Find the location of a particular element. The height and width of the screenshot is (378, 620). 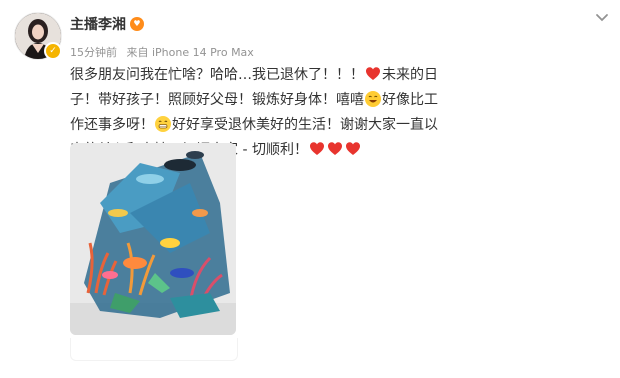

ocean-diorama-illustration is located at coordinates (153, 239).